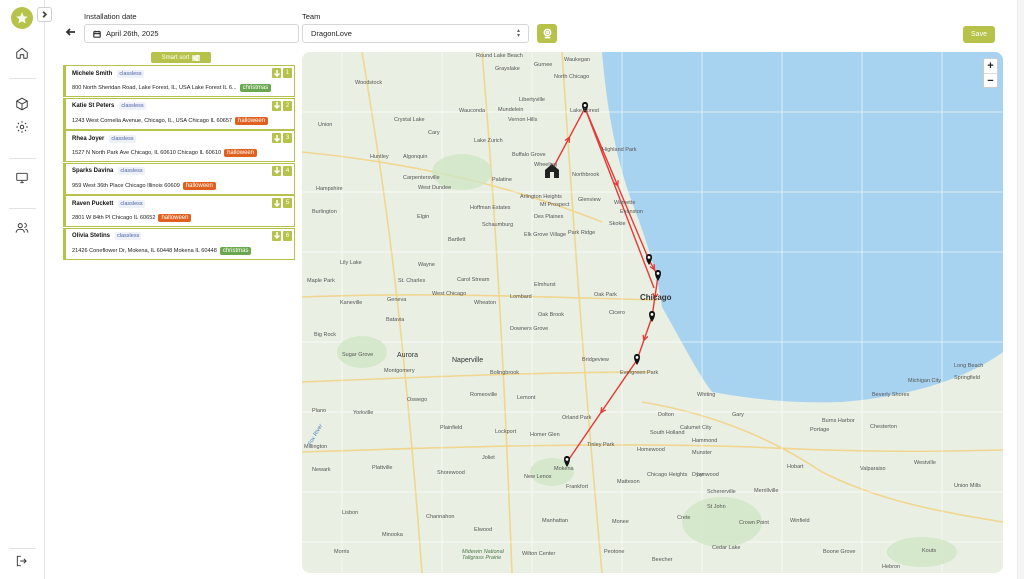 Image resolution: width=1024 pixels, height=579 pixels. What do you see at coordinates (22, 178) in the screenshot?
I see `monitor-icon` at bounding box center [22, 178].